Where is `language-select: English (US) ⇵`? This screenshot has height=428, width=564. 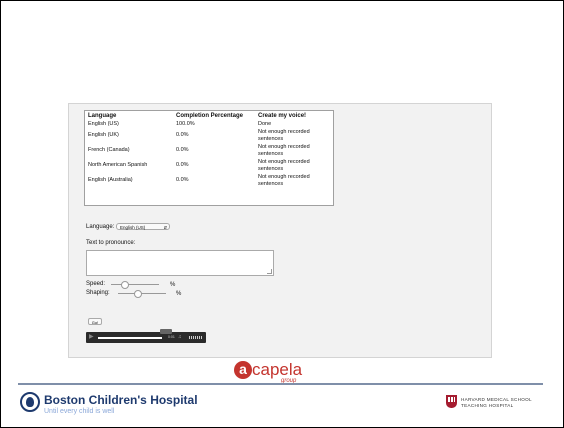 language-select: English (US) ⇵ is located at coordinates (143, 226).